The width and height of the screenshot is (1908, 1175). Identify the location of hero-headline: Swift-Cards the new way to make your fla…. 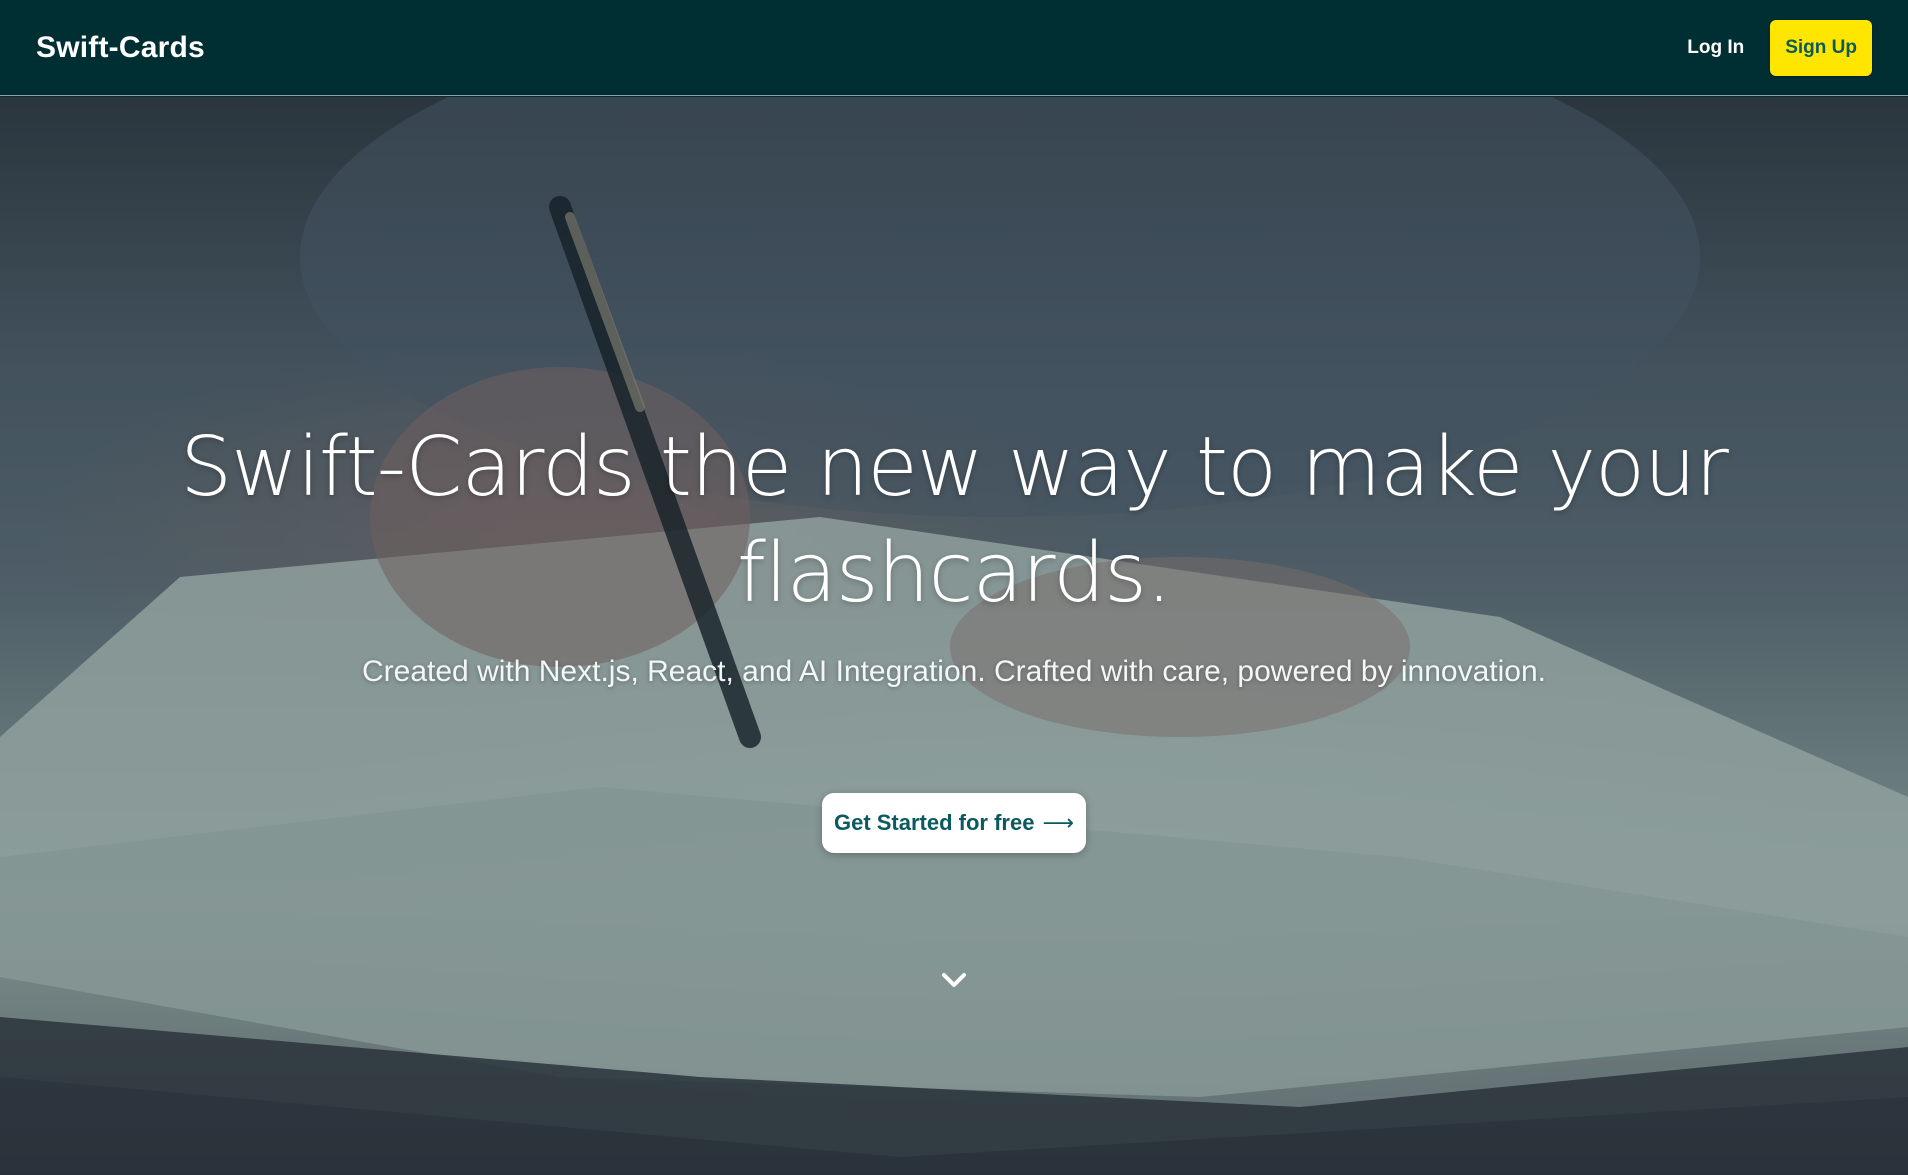
(954, 520).